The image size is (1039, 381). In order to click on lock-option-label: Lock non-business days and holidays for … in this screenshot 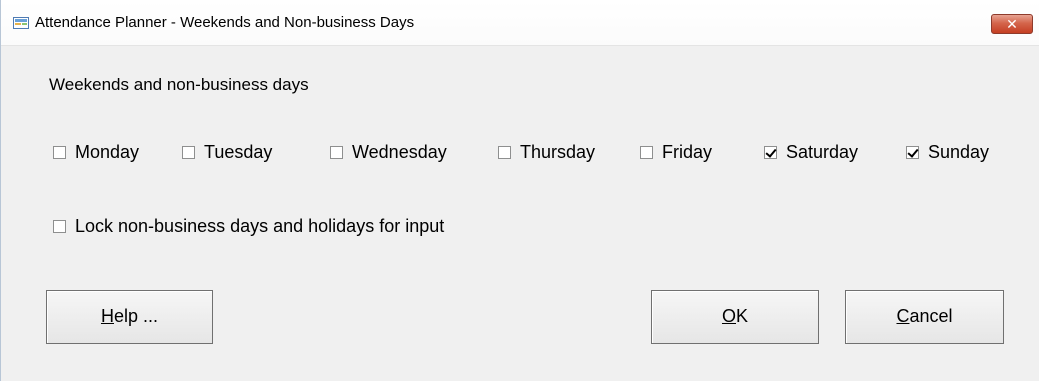, I will do `click(260, 225)`.